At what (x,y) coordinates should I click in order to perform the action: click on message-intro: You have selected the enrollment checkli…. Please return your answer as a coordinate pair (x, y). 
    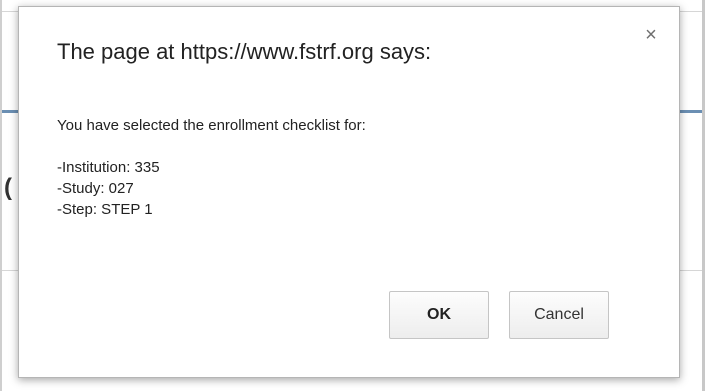
    Looking at the image, I should click on (211, 125).